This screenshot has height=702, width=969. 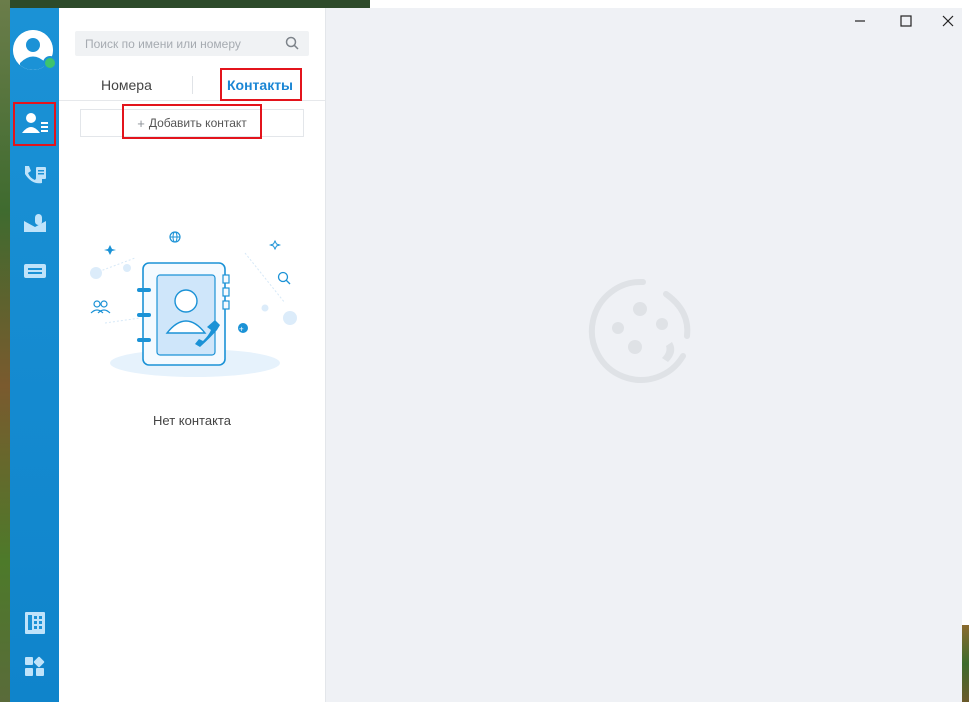 I want to click on empty-state-text: Нет контакта, so click(x=192, y=420).